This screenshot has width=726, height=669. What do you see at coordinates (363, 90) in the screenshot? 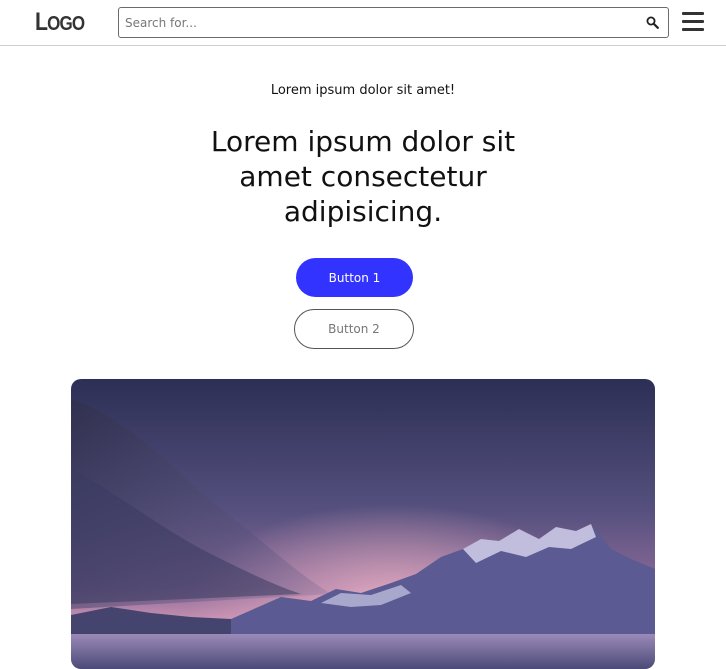
I see `kicker-text: Lorem ipsum dolor sit amet!` at bounding box center [363, 90].